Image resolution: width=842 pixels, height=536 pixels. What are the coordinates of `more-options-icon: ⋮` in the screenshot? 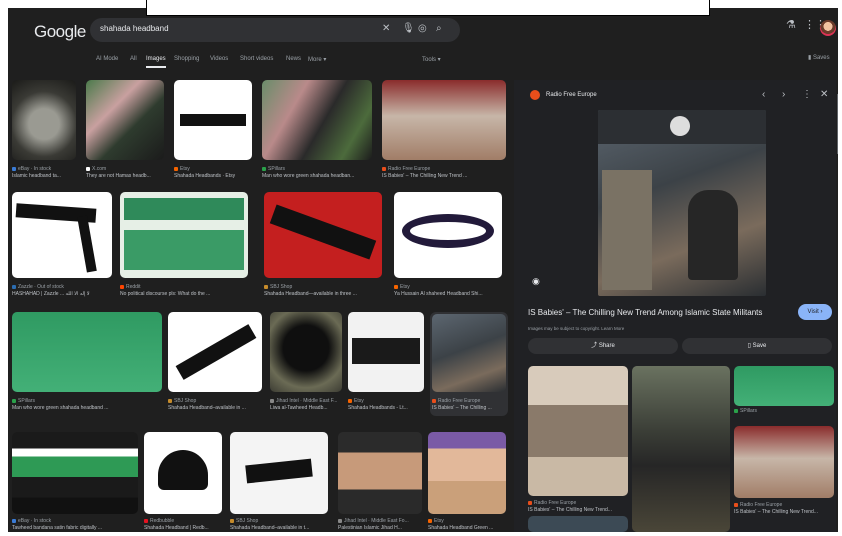 It's located at (807, 94).